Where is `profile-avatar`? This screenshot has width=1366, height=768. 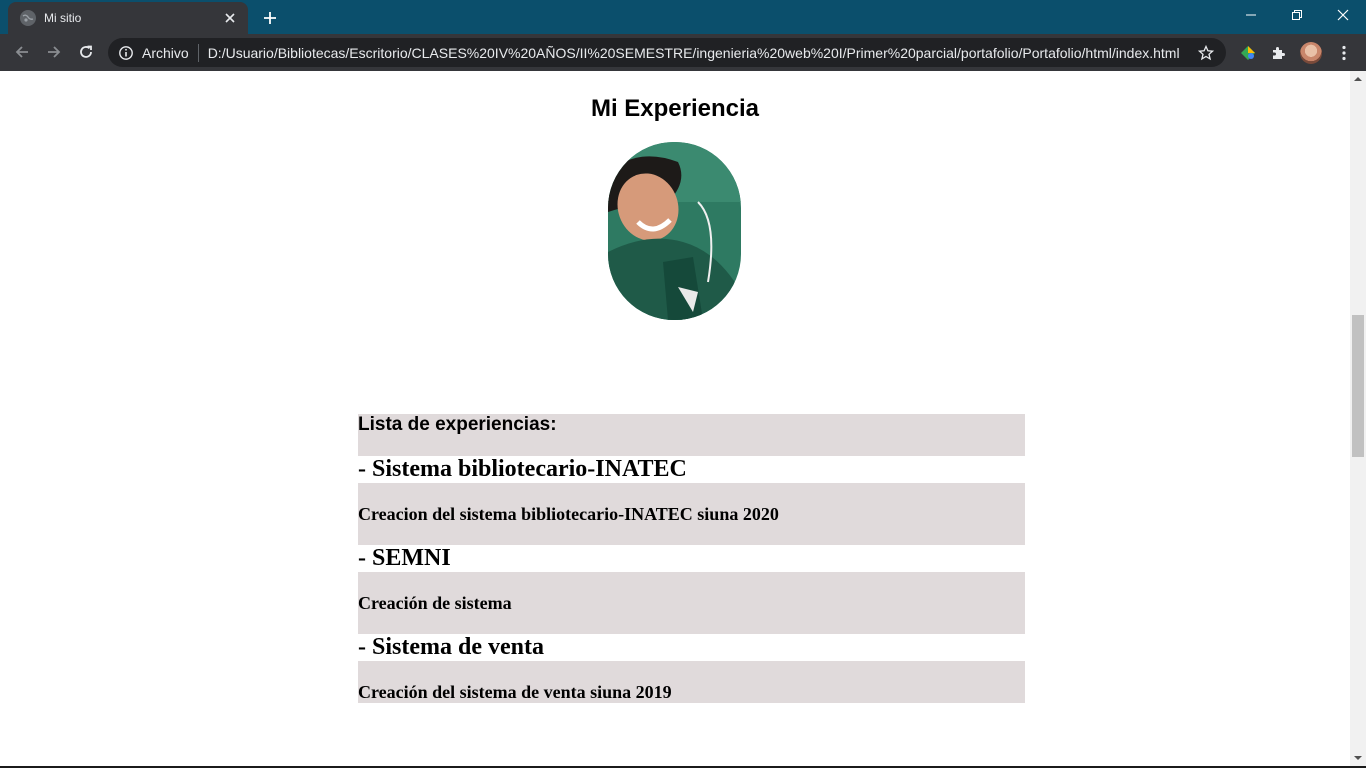 profile-avatar is located at coordinates (1311, 53).